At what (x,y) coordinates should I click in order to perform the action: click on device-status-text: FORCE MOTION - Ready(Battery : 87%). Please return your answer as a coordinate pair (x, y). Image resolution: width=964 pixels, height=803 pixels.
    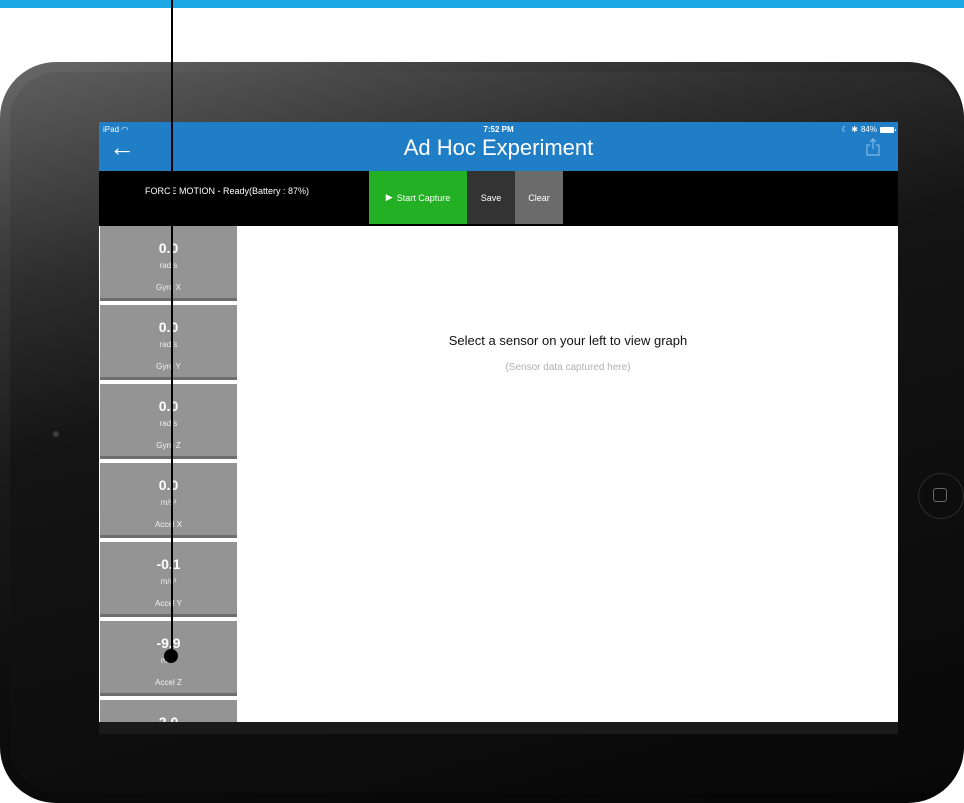
    Looking at the image, I should click on (227, 191).